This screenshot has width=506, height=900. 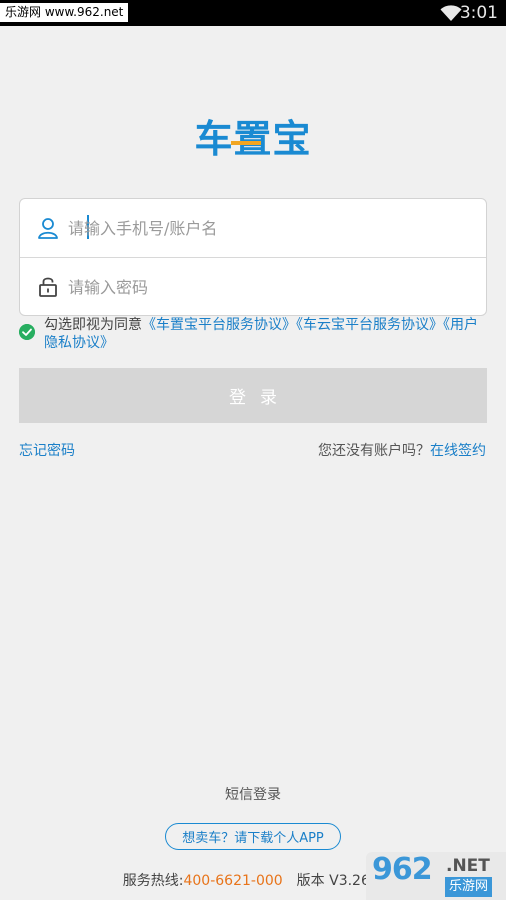 I want to click on hotline-number: 400-6621-000, so click(x=232, y=881).